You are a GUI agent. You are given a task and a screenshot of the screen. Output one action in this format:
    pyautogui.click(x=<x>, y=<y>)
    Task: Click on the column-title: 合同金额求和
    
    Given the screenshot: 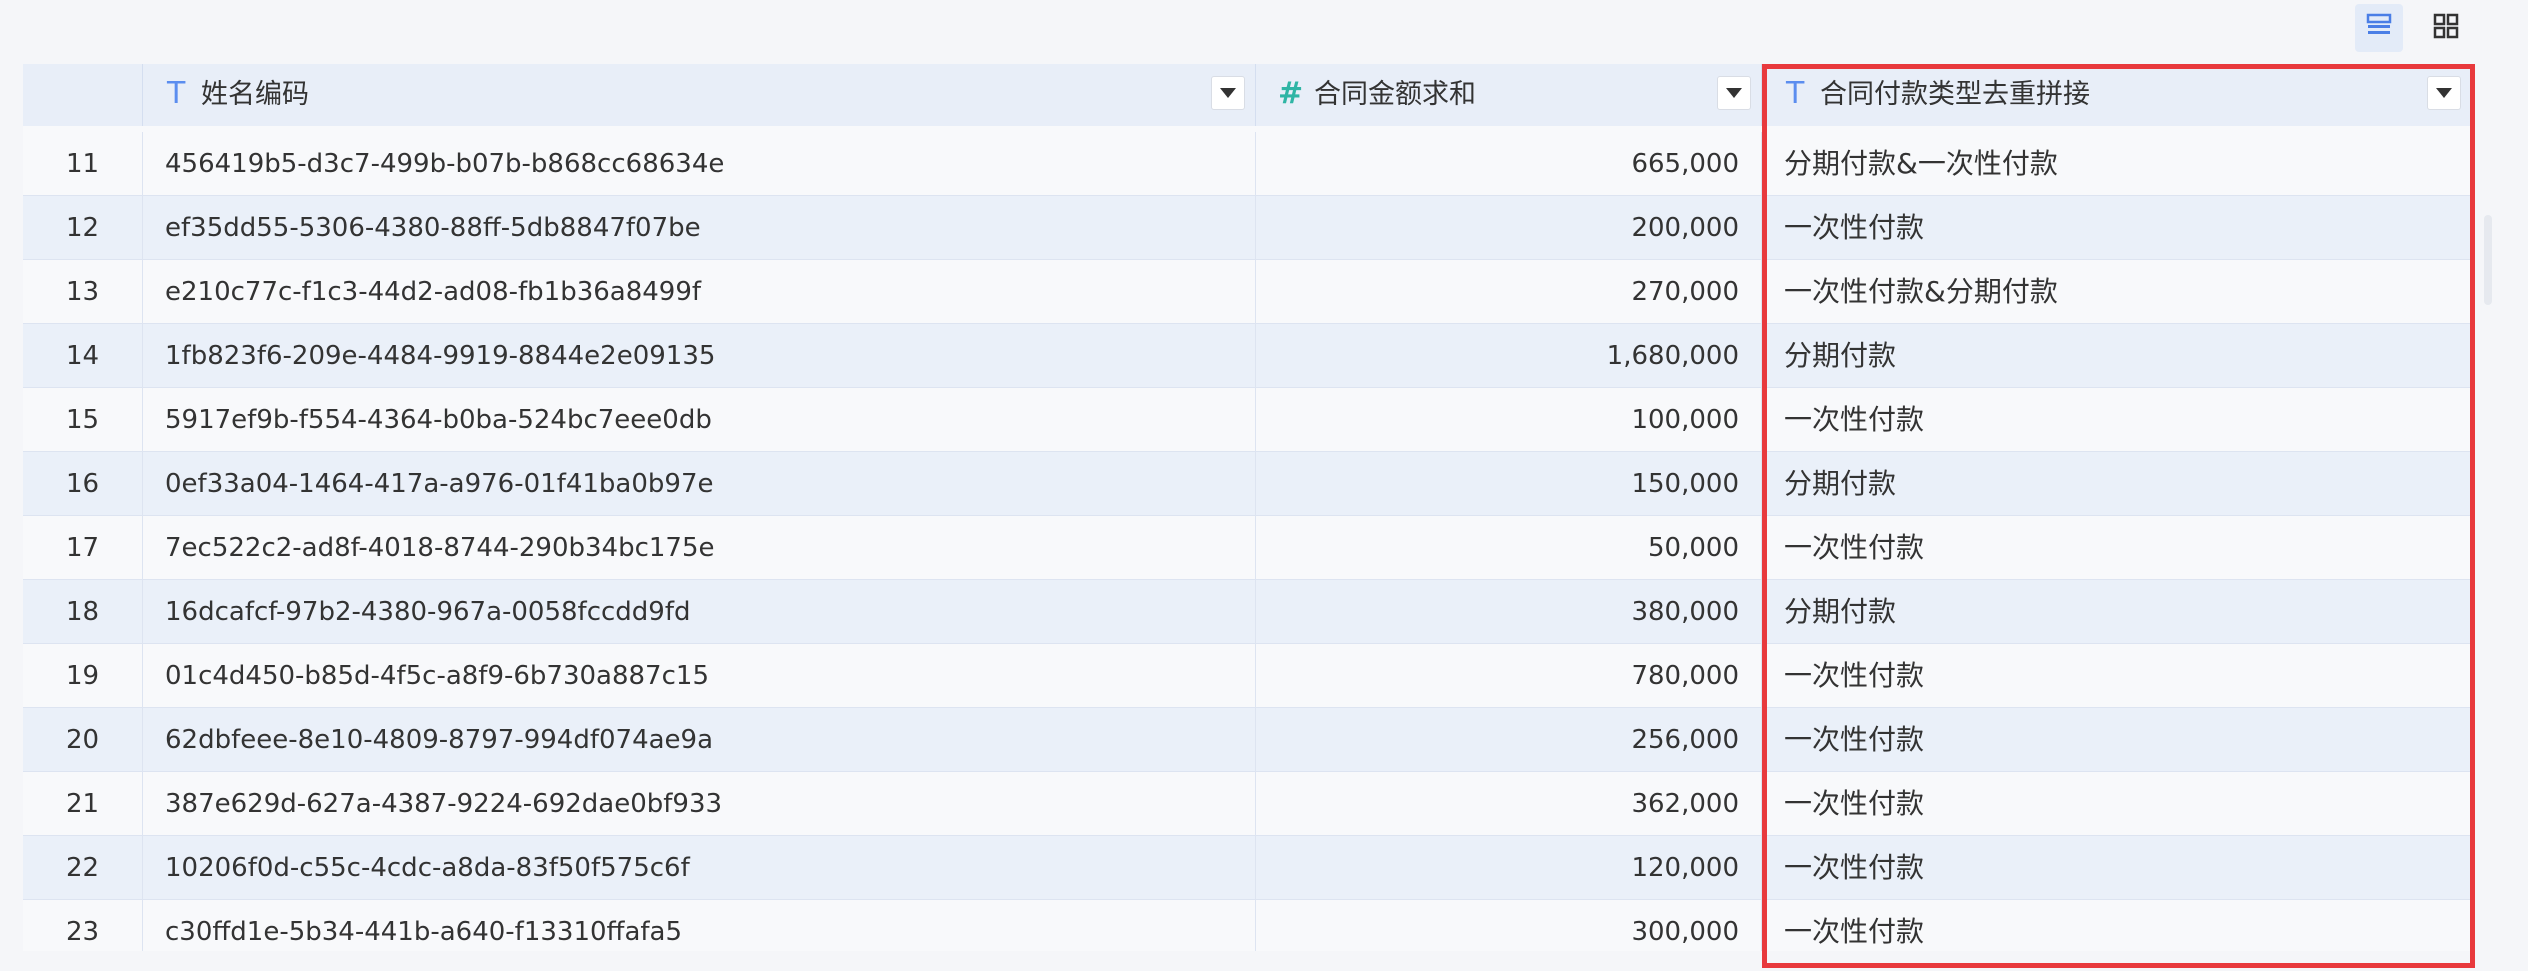 What is the action you would take?
    pyautogui.click(x=1395, y=94)
    